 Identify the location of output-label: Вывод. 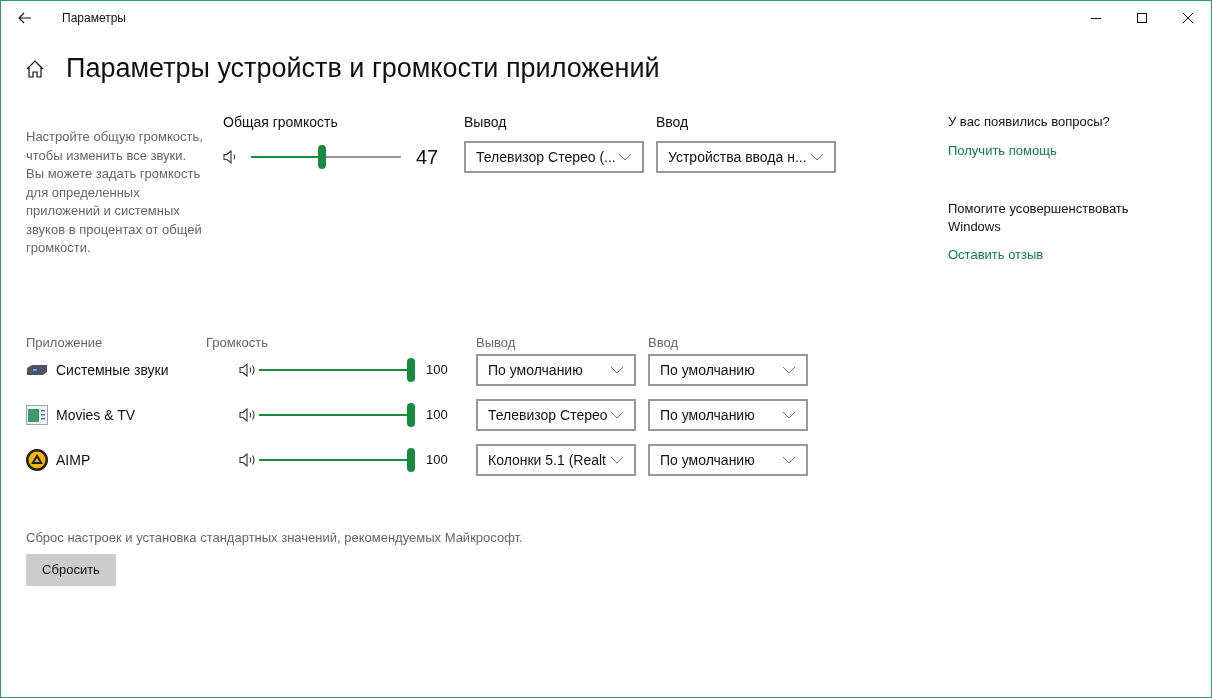
(486, 122).